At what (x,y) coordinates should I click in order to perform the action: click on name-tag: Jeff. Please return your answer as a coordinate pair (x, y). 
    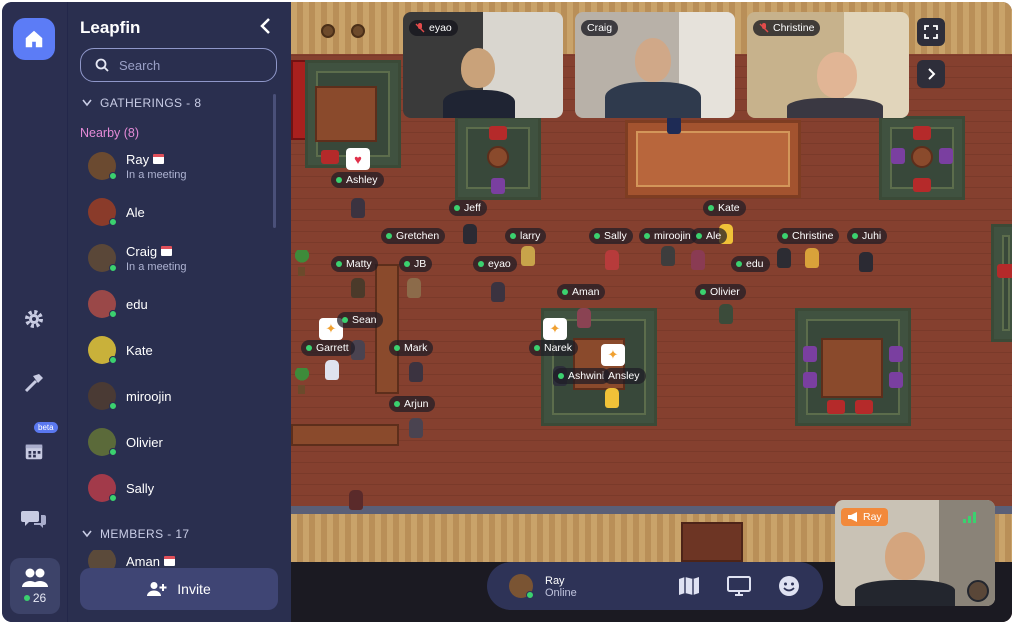
    Looking at the image, I should click on (468, 208).